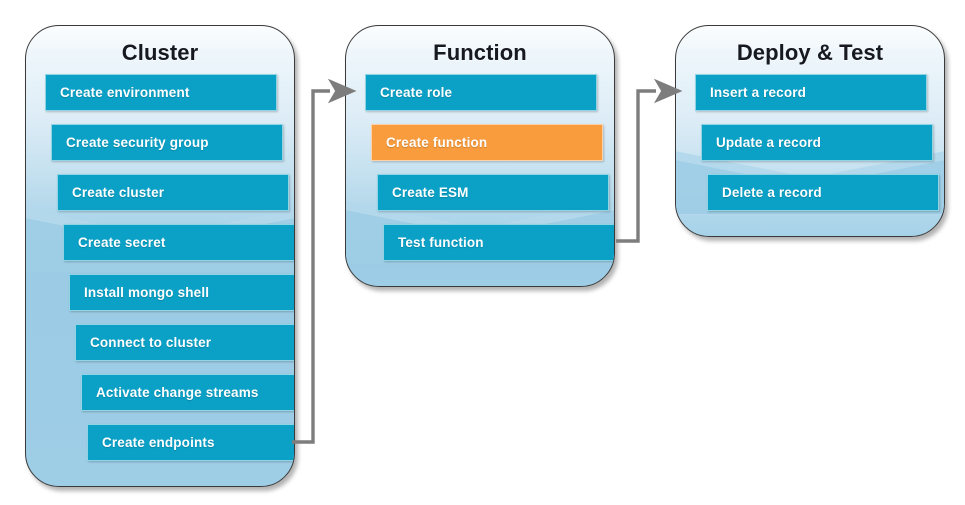 The image size is (965, 505). I want to click on step-label: Create ESM, so click(430, 192).